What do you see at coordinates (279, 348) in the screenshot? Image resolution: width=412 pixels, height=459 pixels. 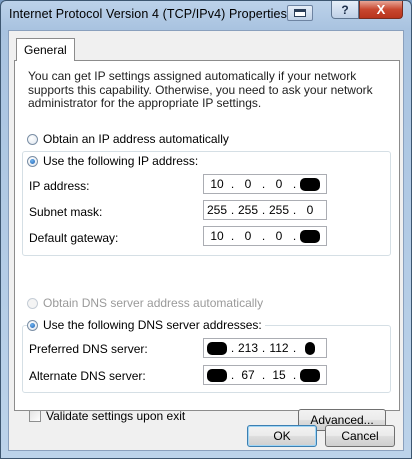 I see `octet: 112` at bounding box center [279, 348].